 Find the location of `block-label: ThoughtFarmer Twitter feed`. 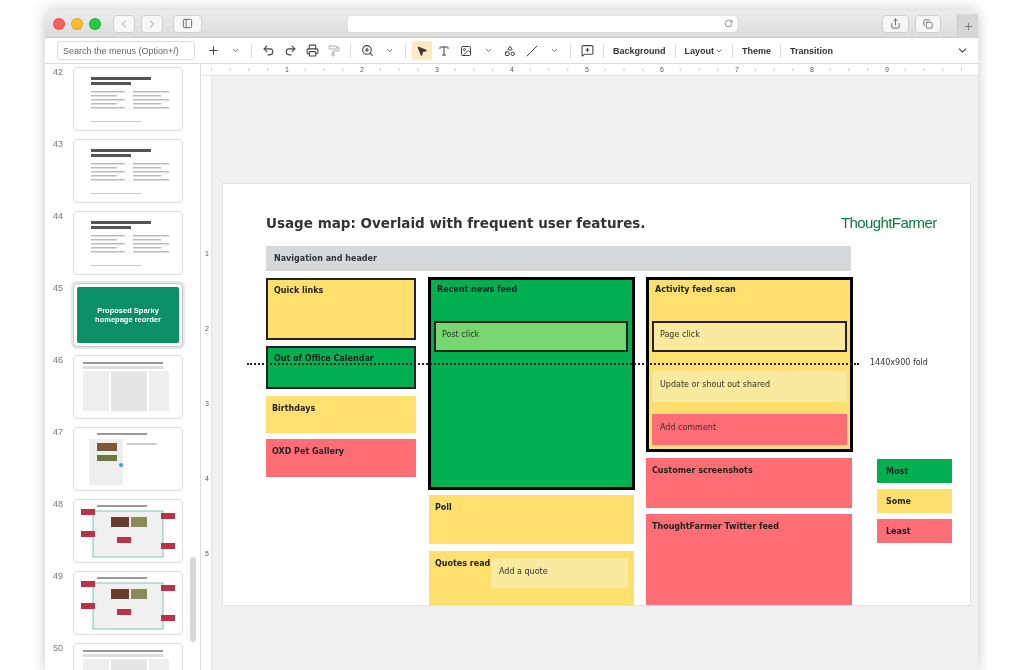

block-label: ThoughtFarmer Twitter feed is located at coordinates (715, 526).